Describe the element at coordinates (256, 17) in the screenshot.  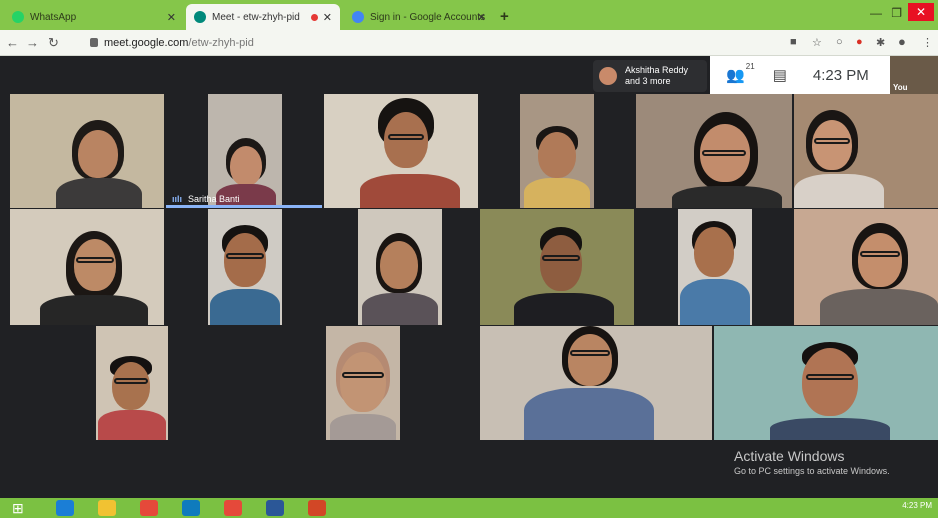
I see `tab-title: Meet - etw-zhyh-pid` at that location.